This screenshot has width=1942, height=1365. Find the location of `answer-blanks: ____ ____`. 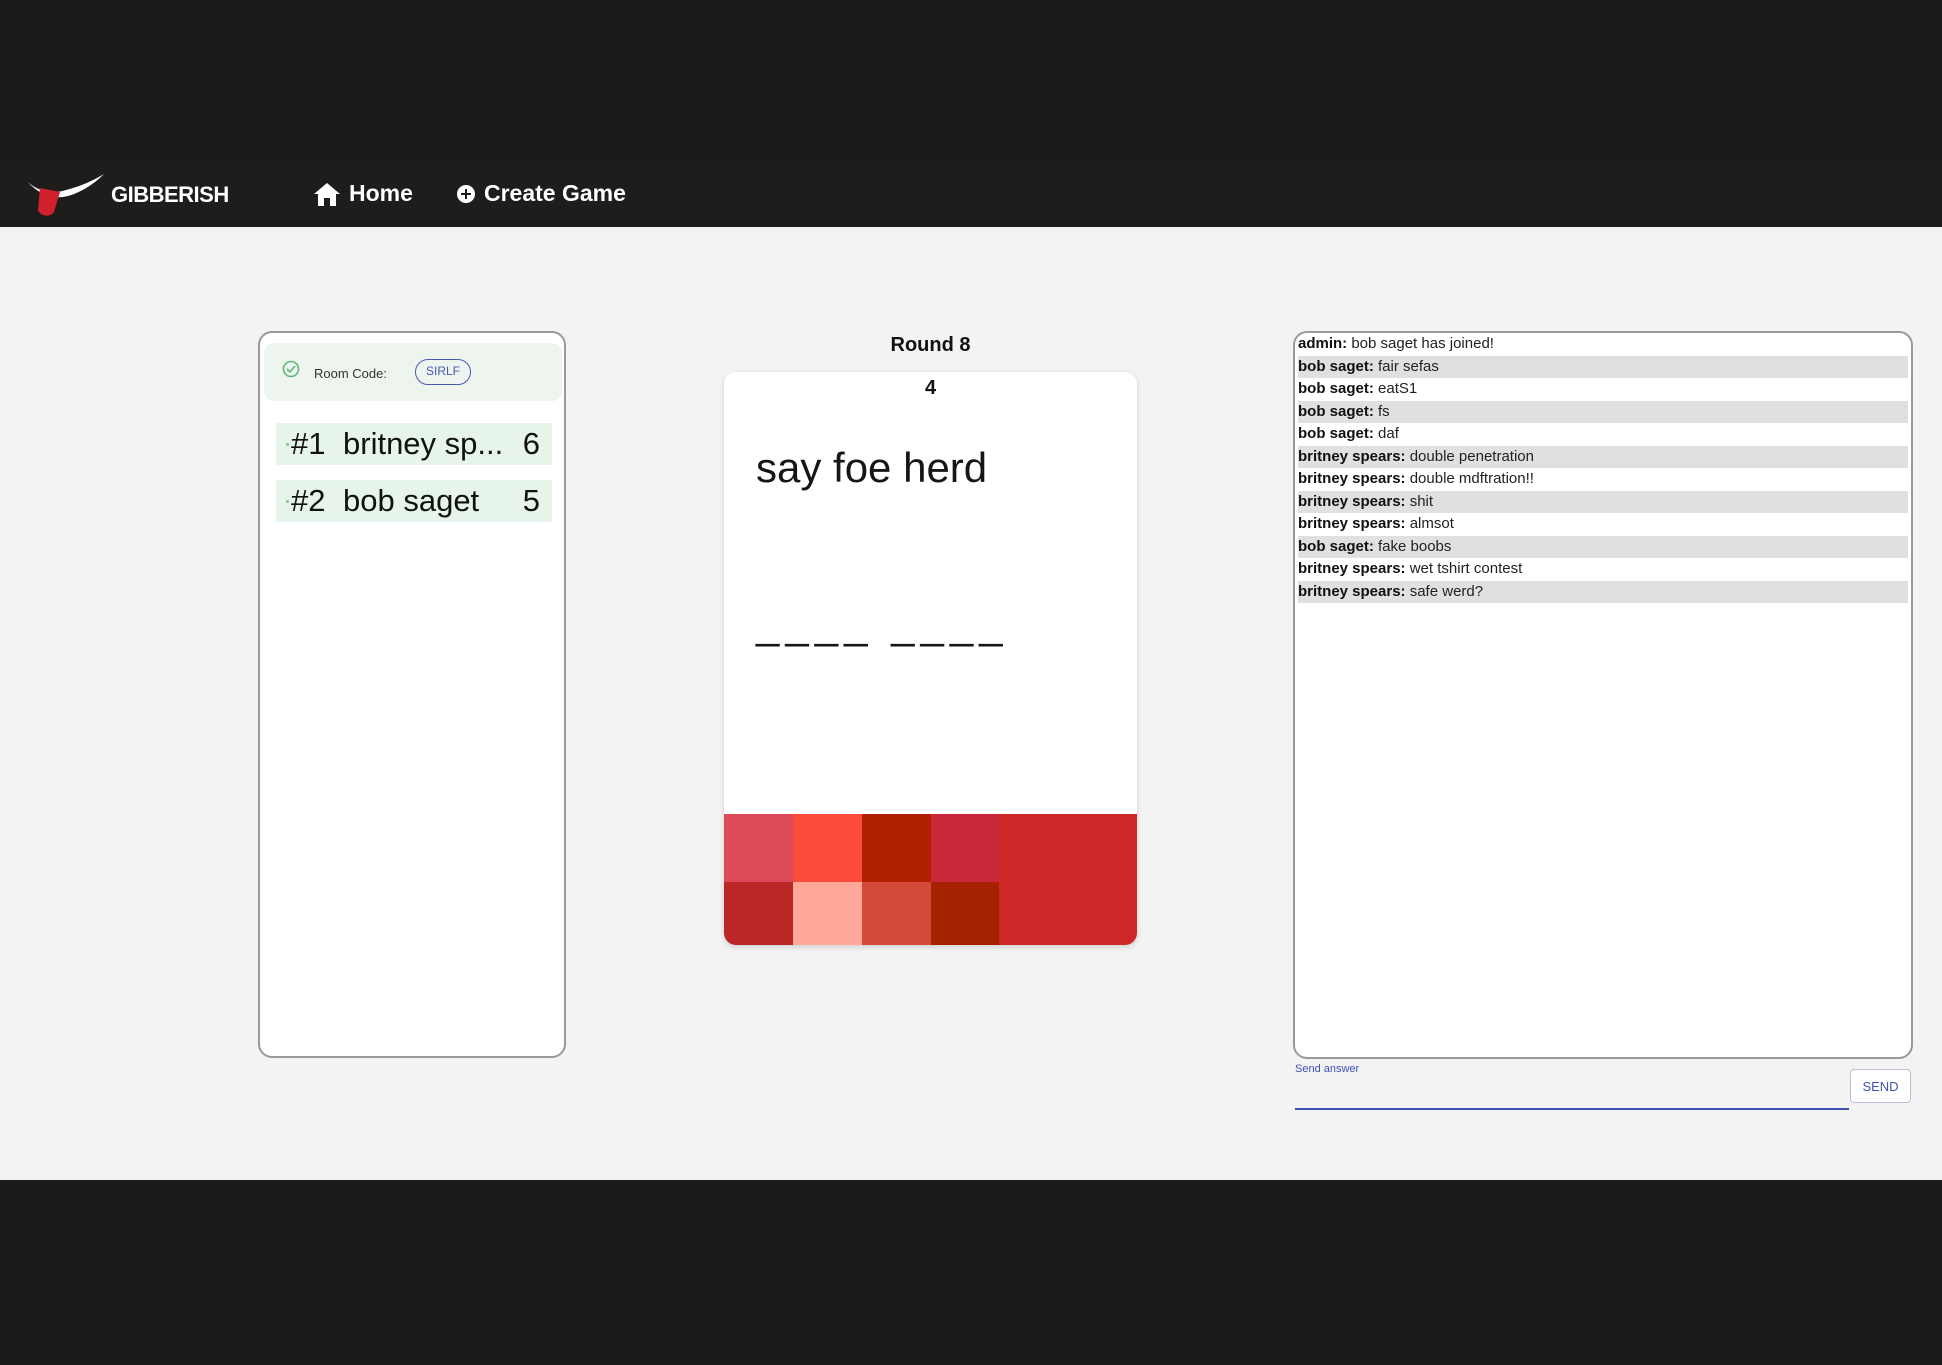

answer-blanks: ____ ____ is located at coordinates (882, 623).